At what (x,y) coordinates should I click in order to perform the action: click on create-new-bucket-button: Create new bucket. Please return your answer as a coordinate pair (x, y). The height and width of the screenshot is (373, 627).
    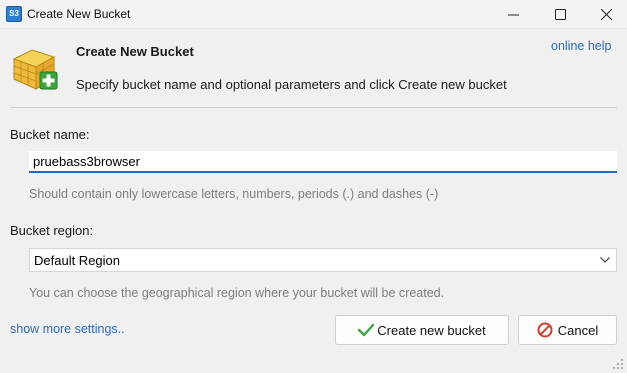
    Looking at the image, I should click on (422, 330).